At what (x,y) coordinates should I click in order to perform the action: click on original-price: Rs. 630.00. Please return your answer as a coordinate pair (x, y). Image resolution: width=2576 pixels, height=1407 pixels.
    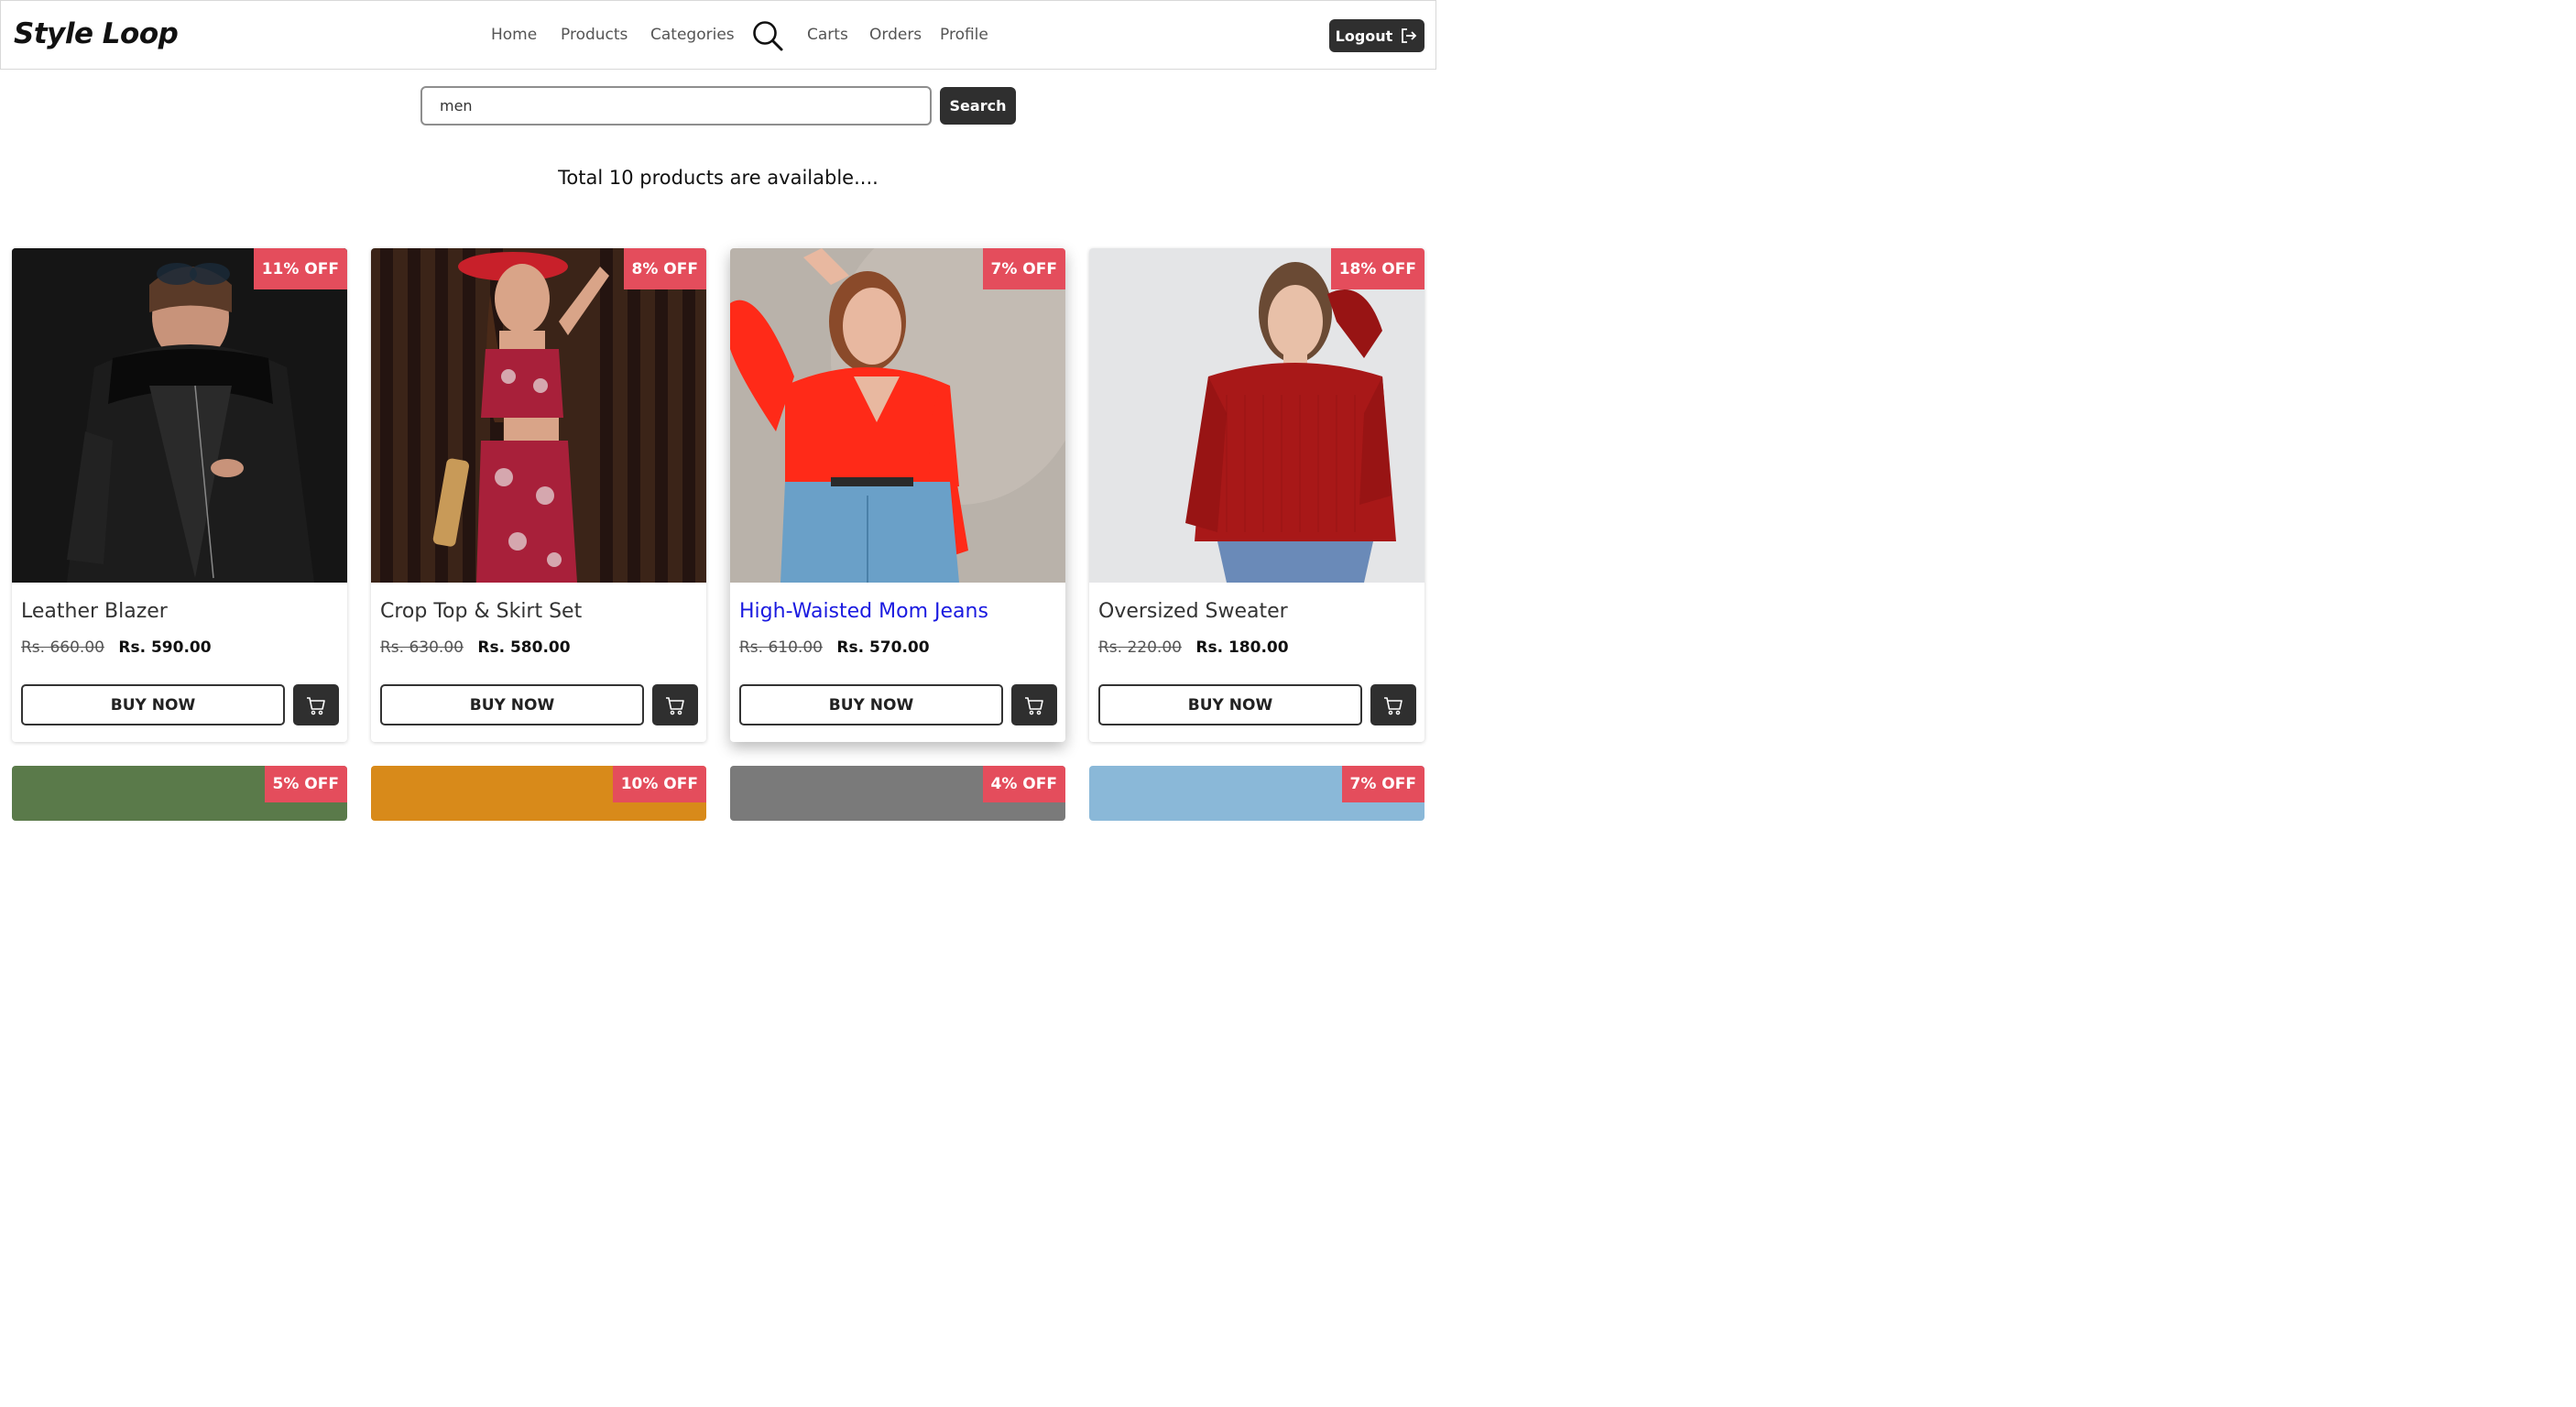
    Looking at the image, I should click on (422, 647).